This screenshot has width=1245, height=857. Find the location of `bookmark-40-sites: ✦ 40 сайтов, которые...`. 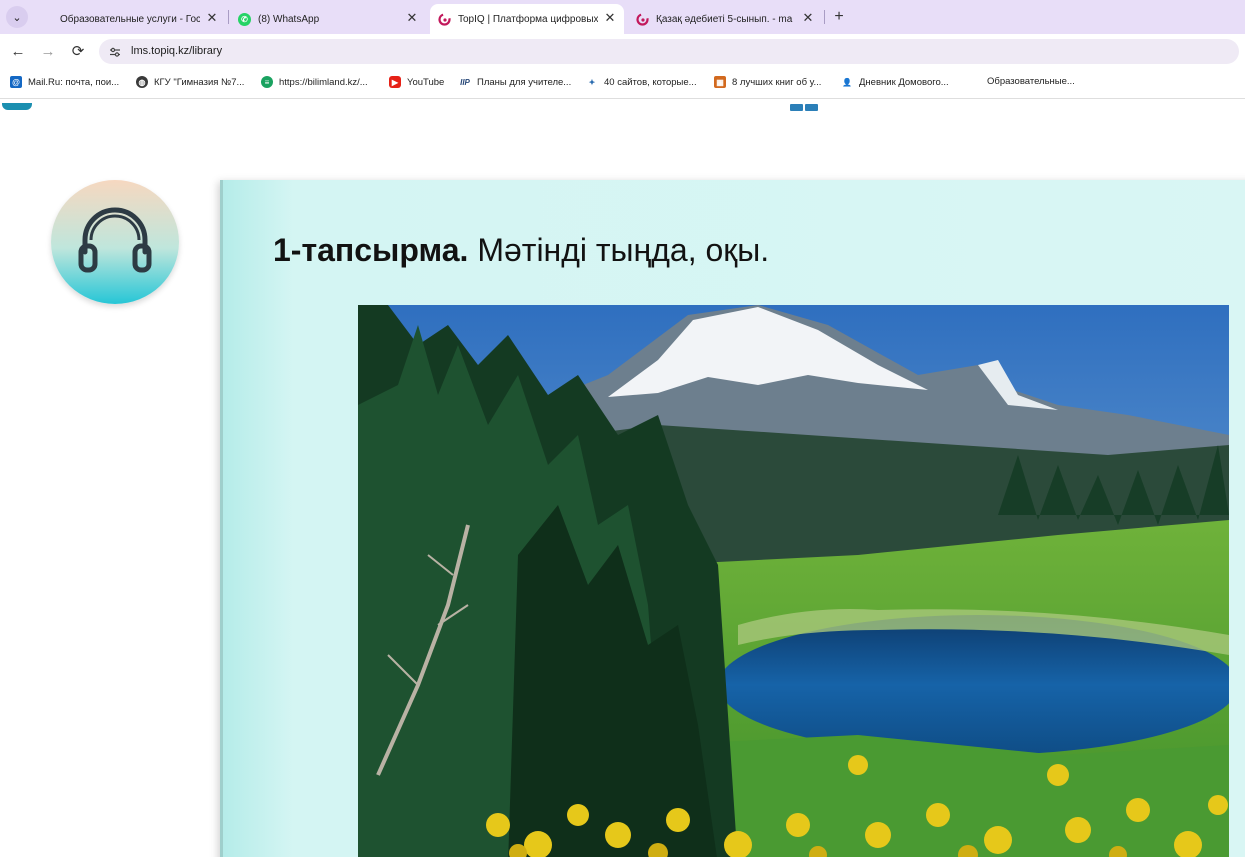

bookmark-40-sites: ✦ 40 сайтов, которые... is located at coordinates (641, 82).